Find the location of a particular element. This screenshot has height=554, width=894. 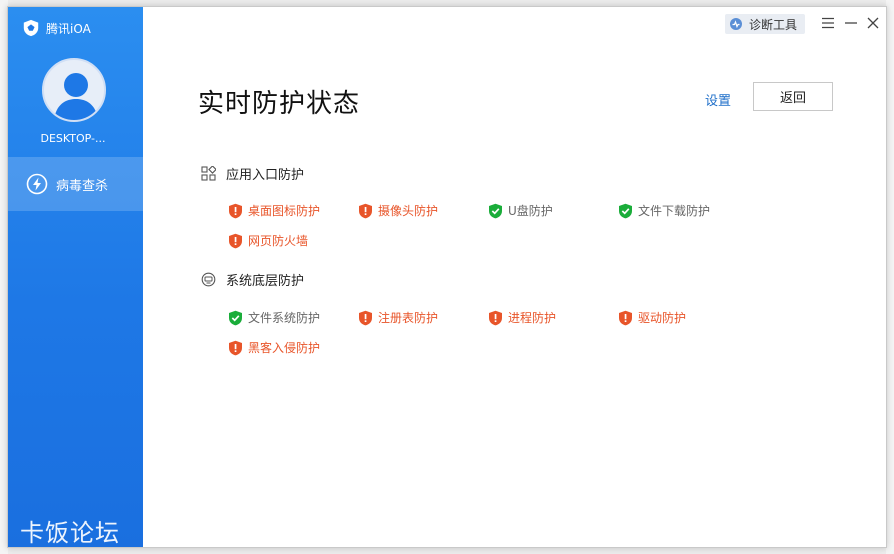

avatar is located at coordinates (74, 90).